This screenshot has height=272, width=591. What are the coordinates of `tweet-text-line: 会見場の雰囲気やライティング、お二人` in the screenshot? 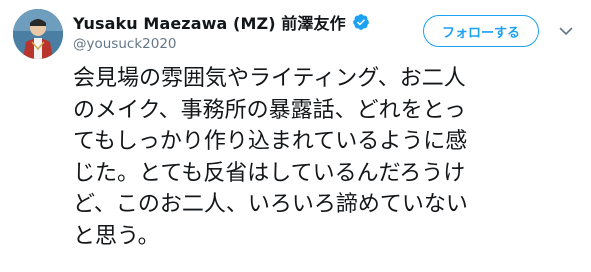 It's located at (269, 78).